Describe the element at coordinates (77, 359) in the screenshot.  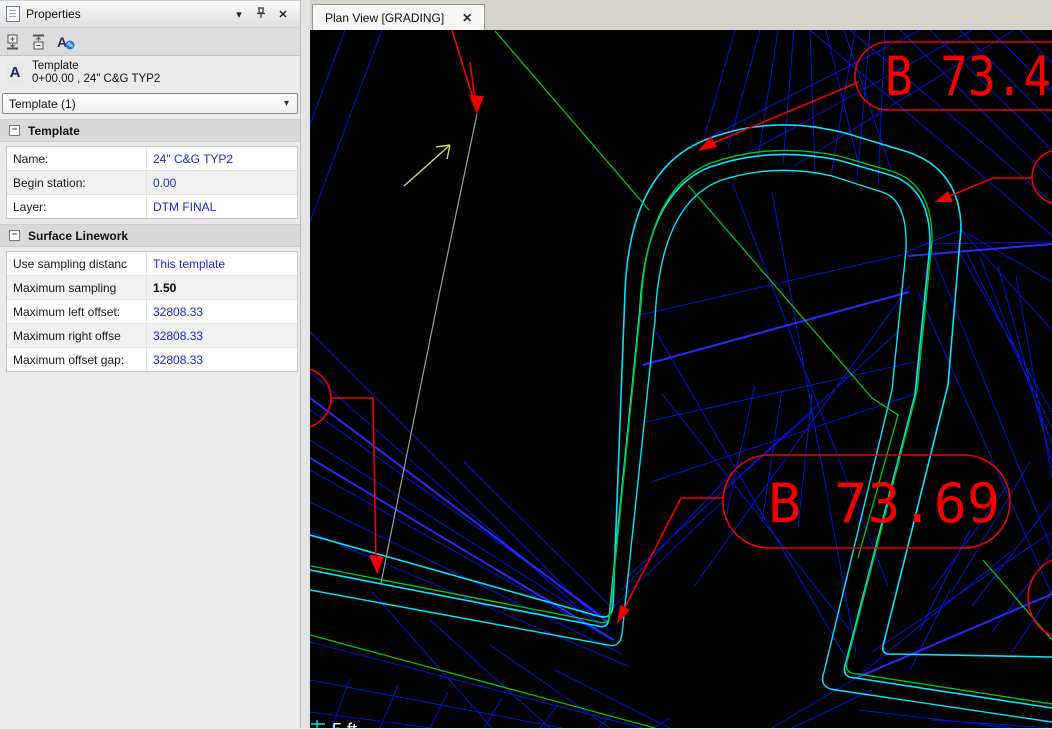
I see `property-label: Maximum offset gap:` at that location.